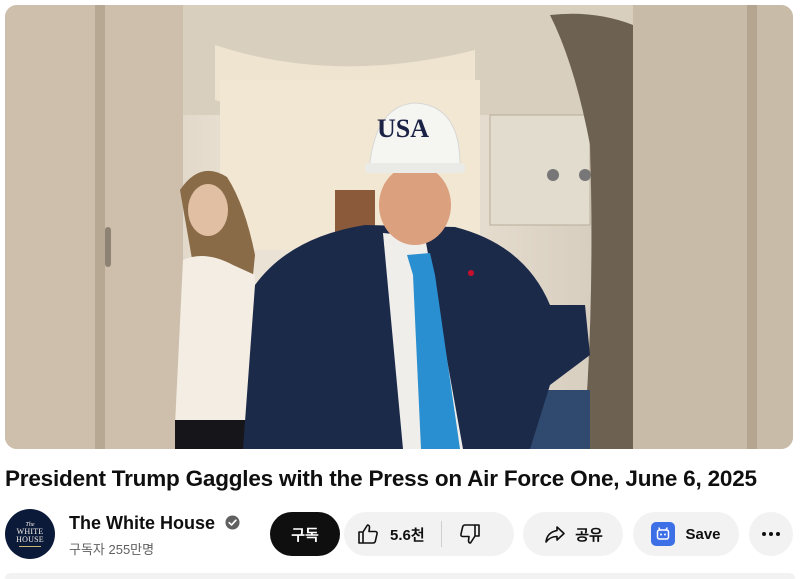 This screenshot has height=579, width=800. I want to click on share-arrow-icon, so click(555, 534).